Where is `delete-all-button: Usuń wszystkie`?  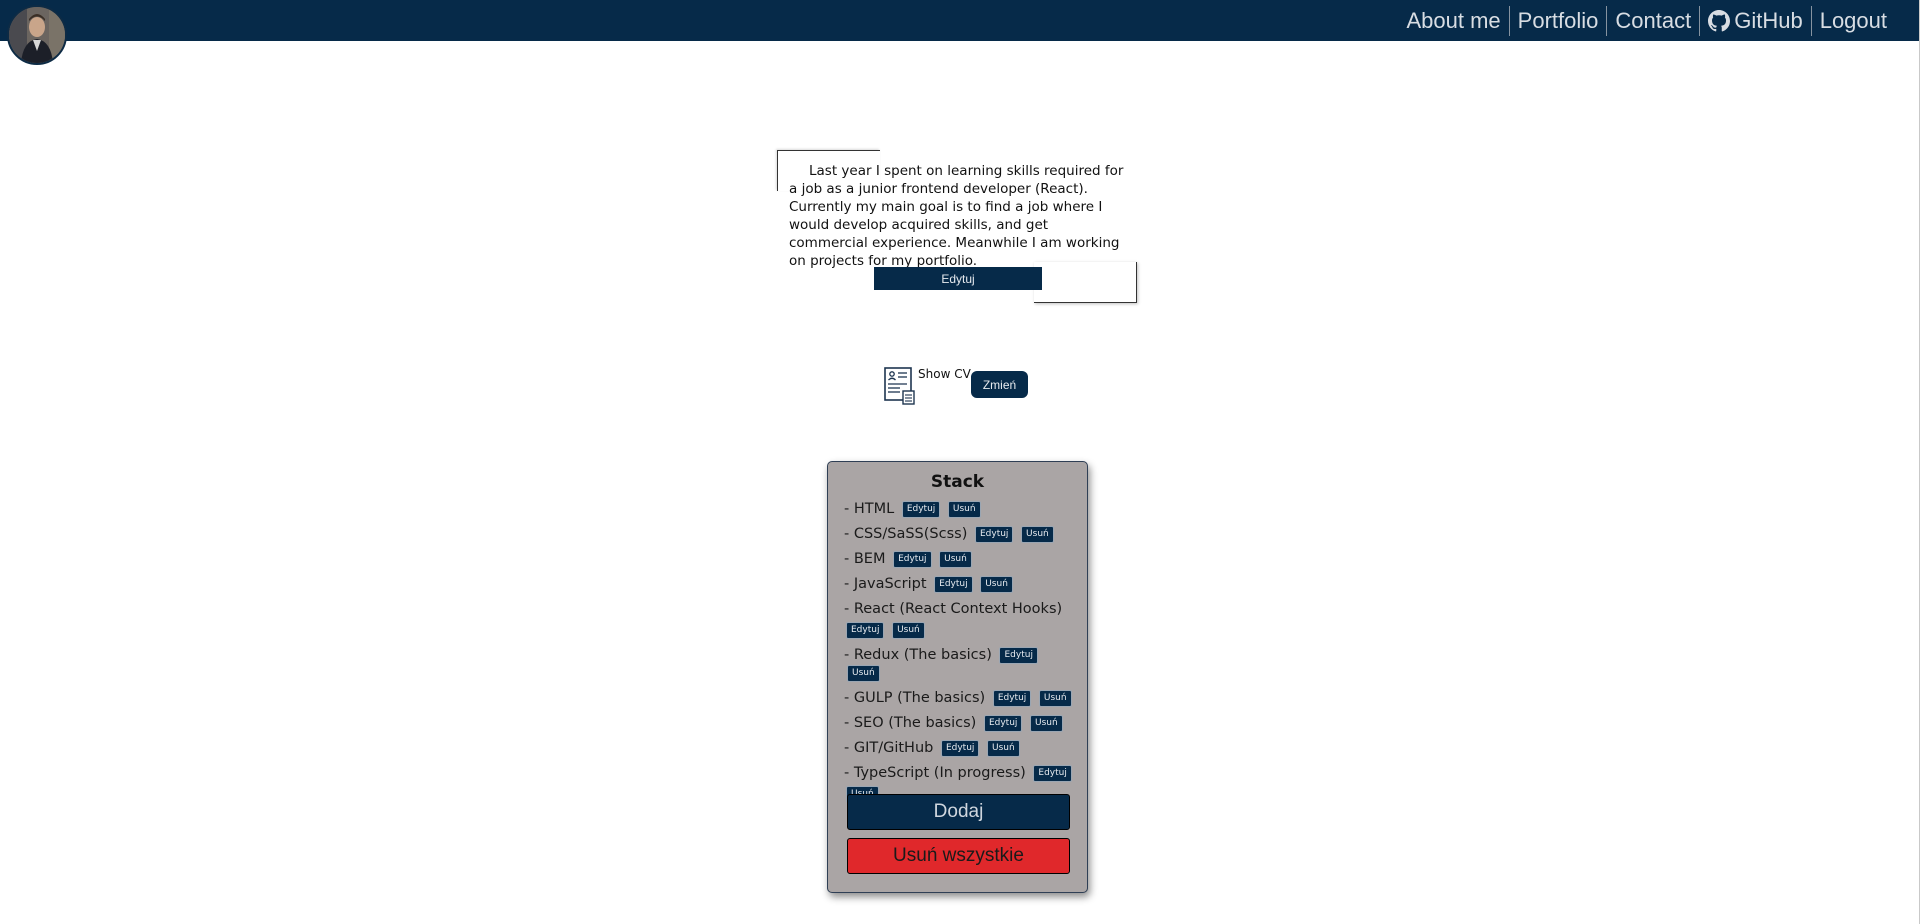
delete-all-button: Usuń wszystkie is located at coordinates (958, 856).